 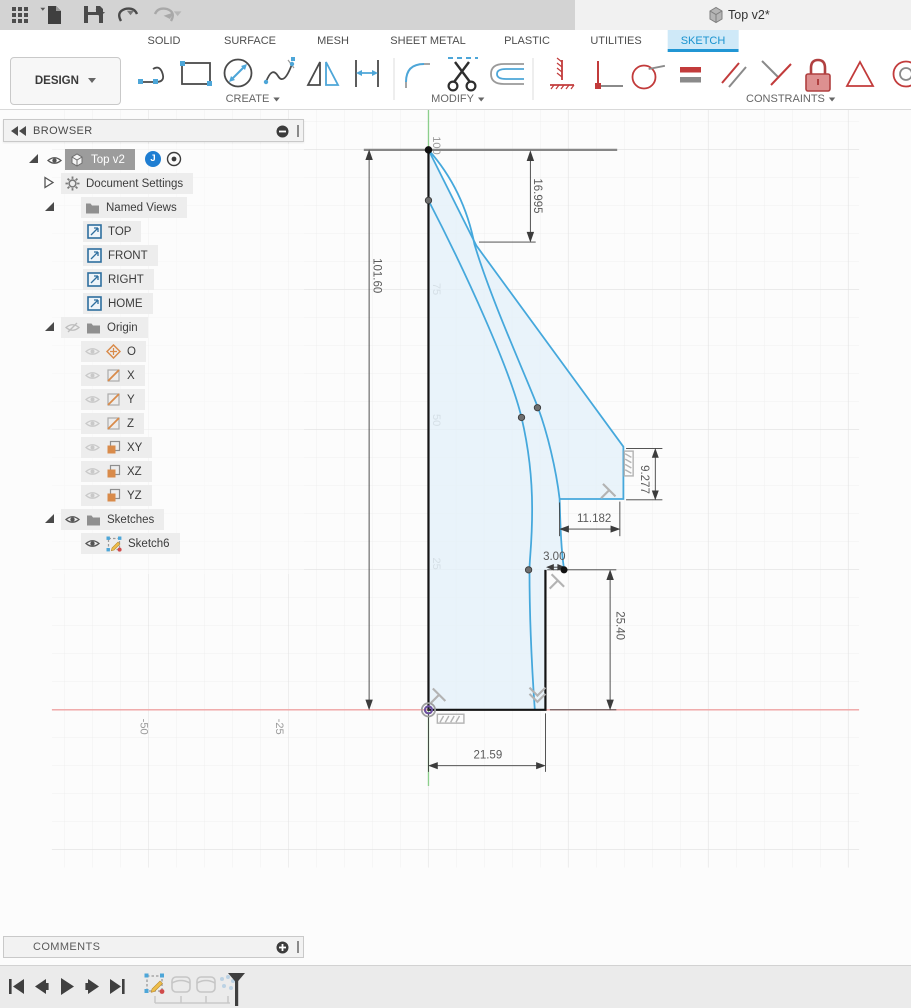 I want to click on tree-row-plane-xy: XY, so click(x=153, y=448).